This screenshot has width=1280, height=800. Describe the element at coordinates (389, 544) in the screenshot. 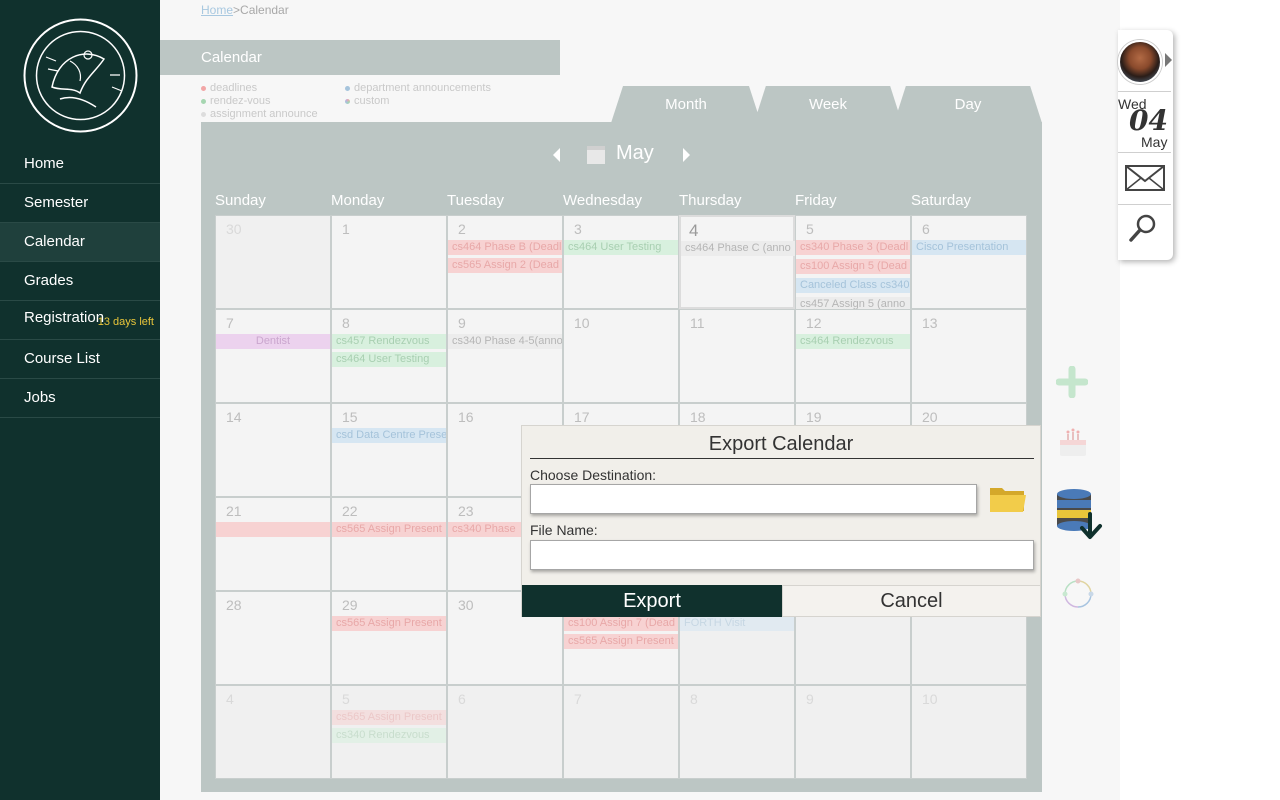

I see `calendar-day-cell: 22 cs565 Assign Present` at that location.